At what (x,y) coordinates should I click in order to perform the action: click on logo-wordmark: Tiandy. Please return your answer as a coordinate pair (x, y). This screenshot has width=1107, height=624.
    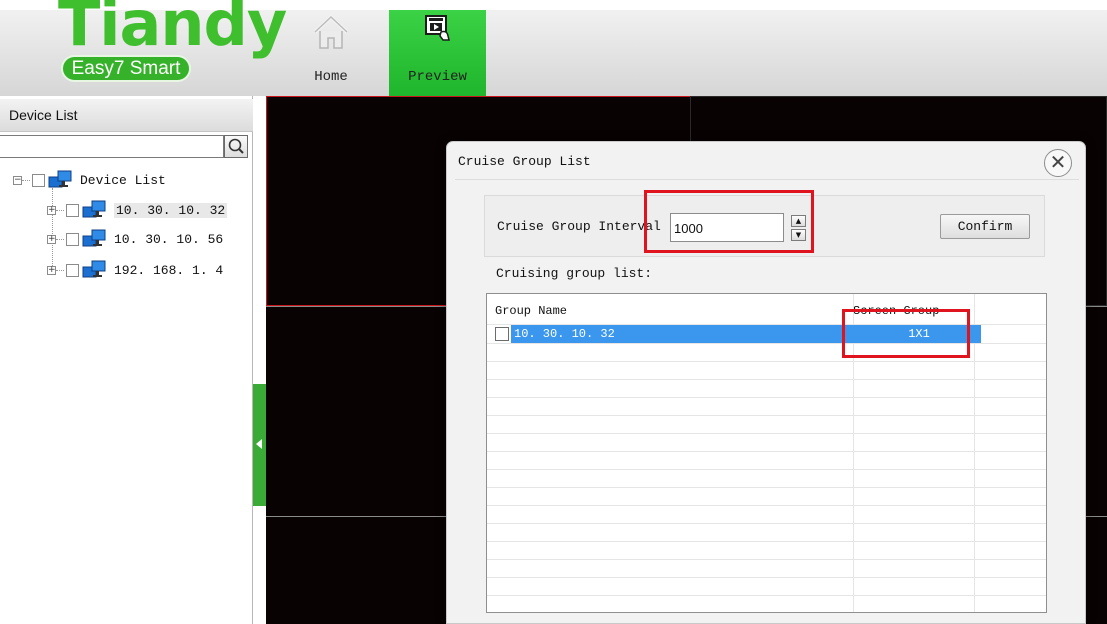
    Looking at the image, I should click on (172, 30).